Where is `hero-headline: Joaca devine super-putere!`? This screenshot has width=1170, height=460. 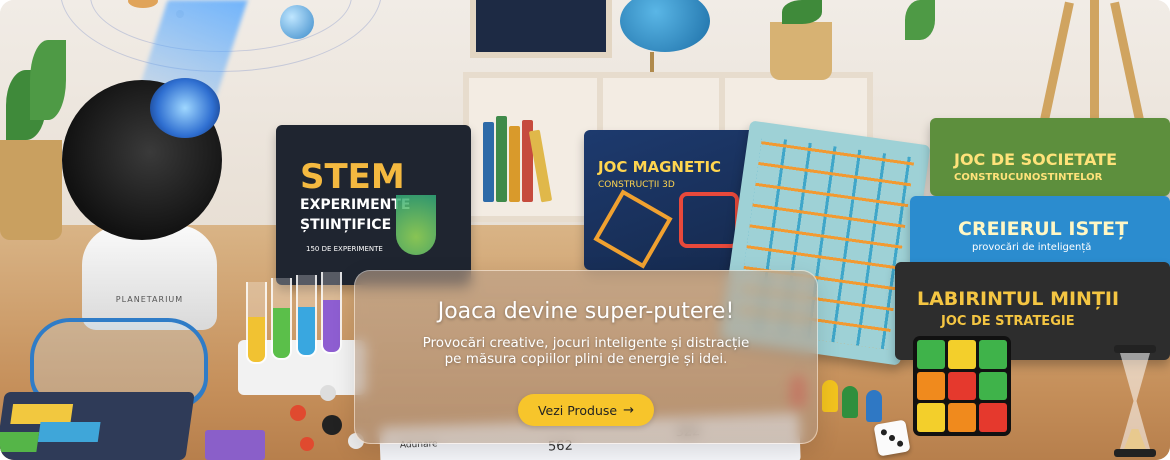
hero-headline: Joaca devine super-putere! is located at coordinates (586, 311).